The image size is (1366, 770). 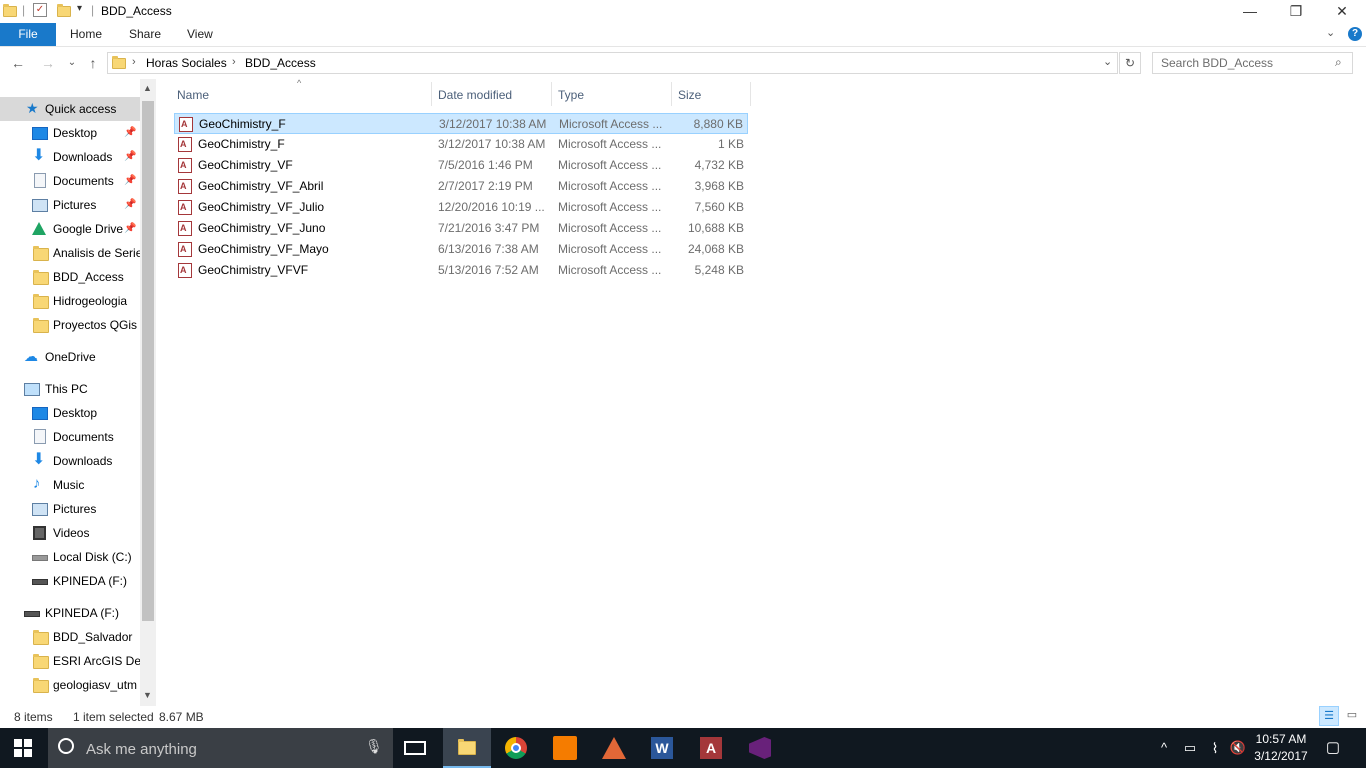 I want to click on tab-share: Share, so click(x=145, y=34).